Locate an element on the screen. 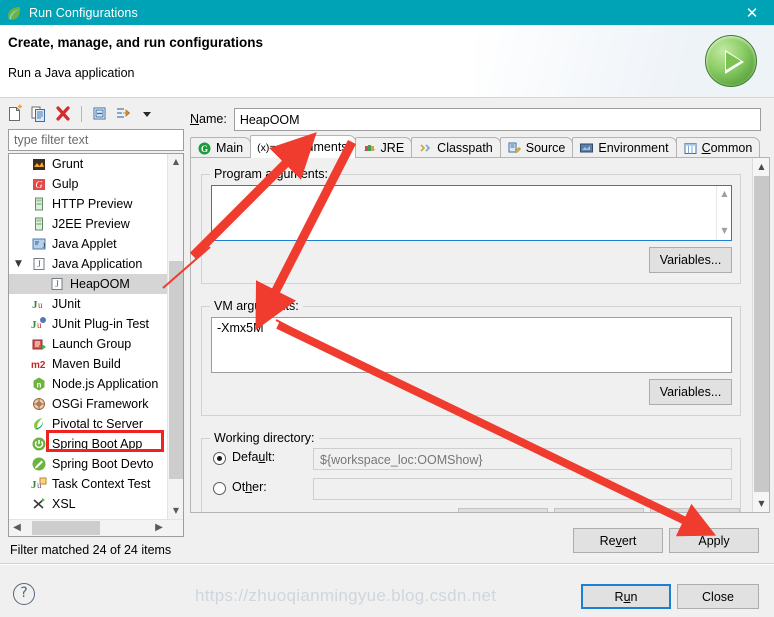  junit-plugin-icon: Ju is located at coordinates (39, 324).